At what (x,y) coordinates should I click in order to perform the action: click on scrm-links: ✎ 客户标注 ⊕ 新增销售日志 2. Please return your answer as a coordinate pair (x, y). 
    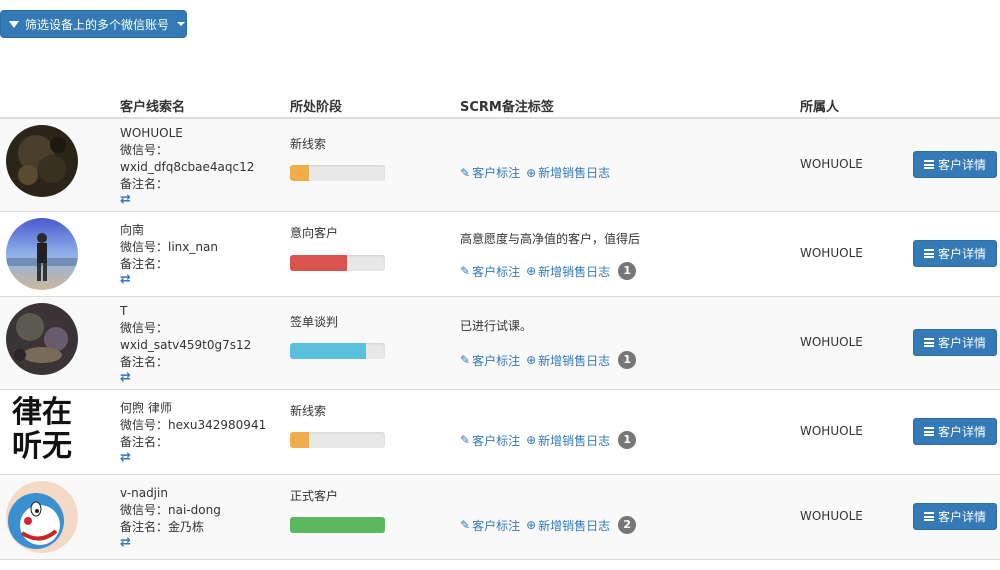
    Looking at the image, I should click on (548, 525).